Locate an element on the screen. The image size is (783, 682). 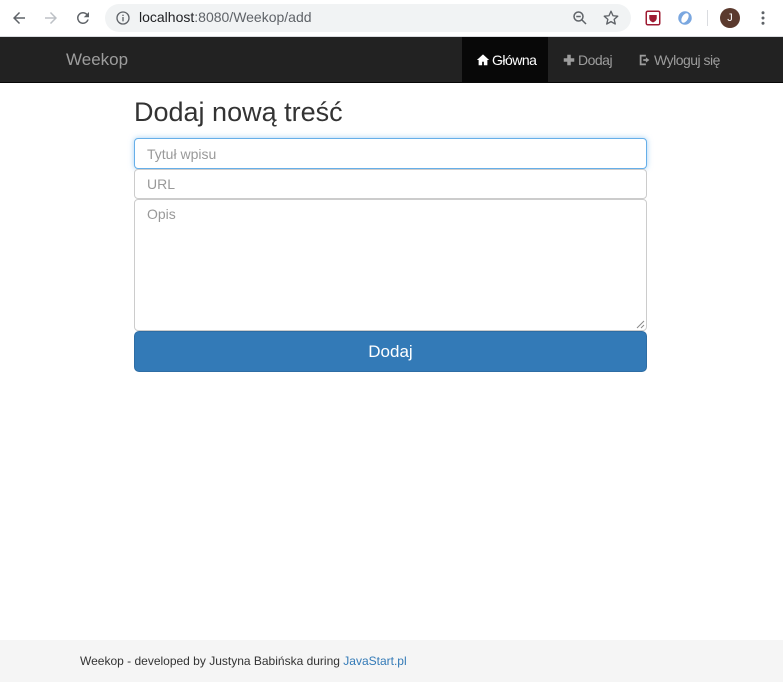
home-icon is located at coordinates (483, 60).